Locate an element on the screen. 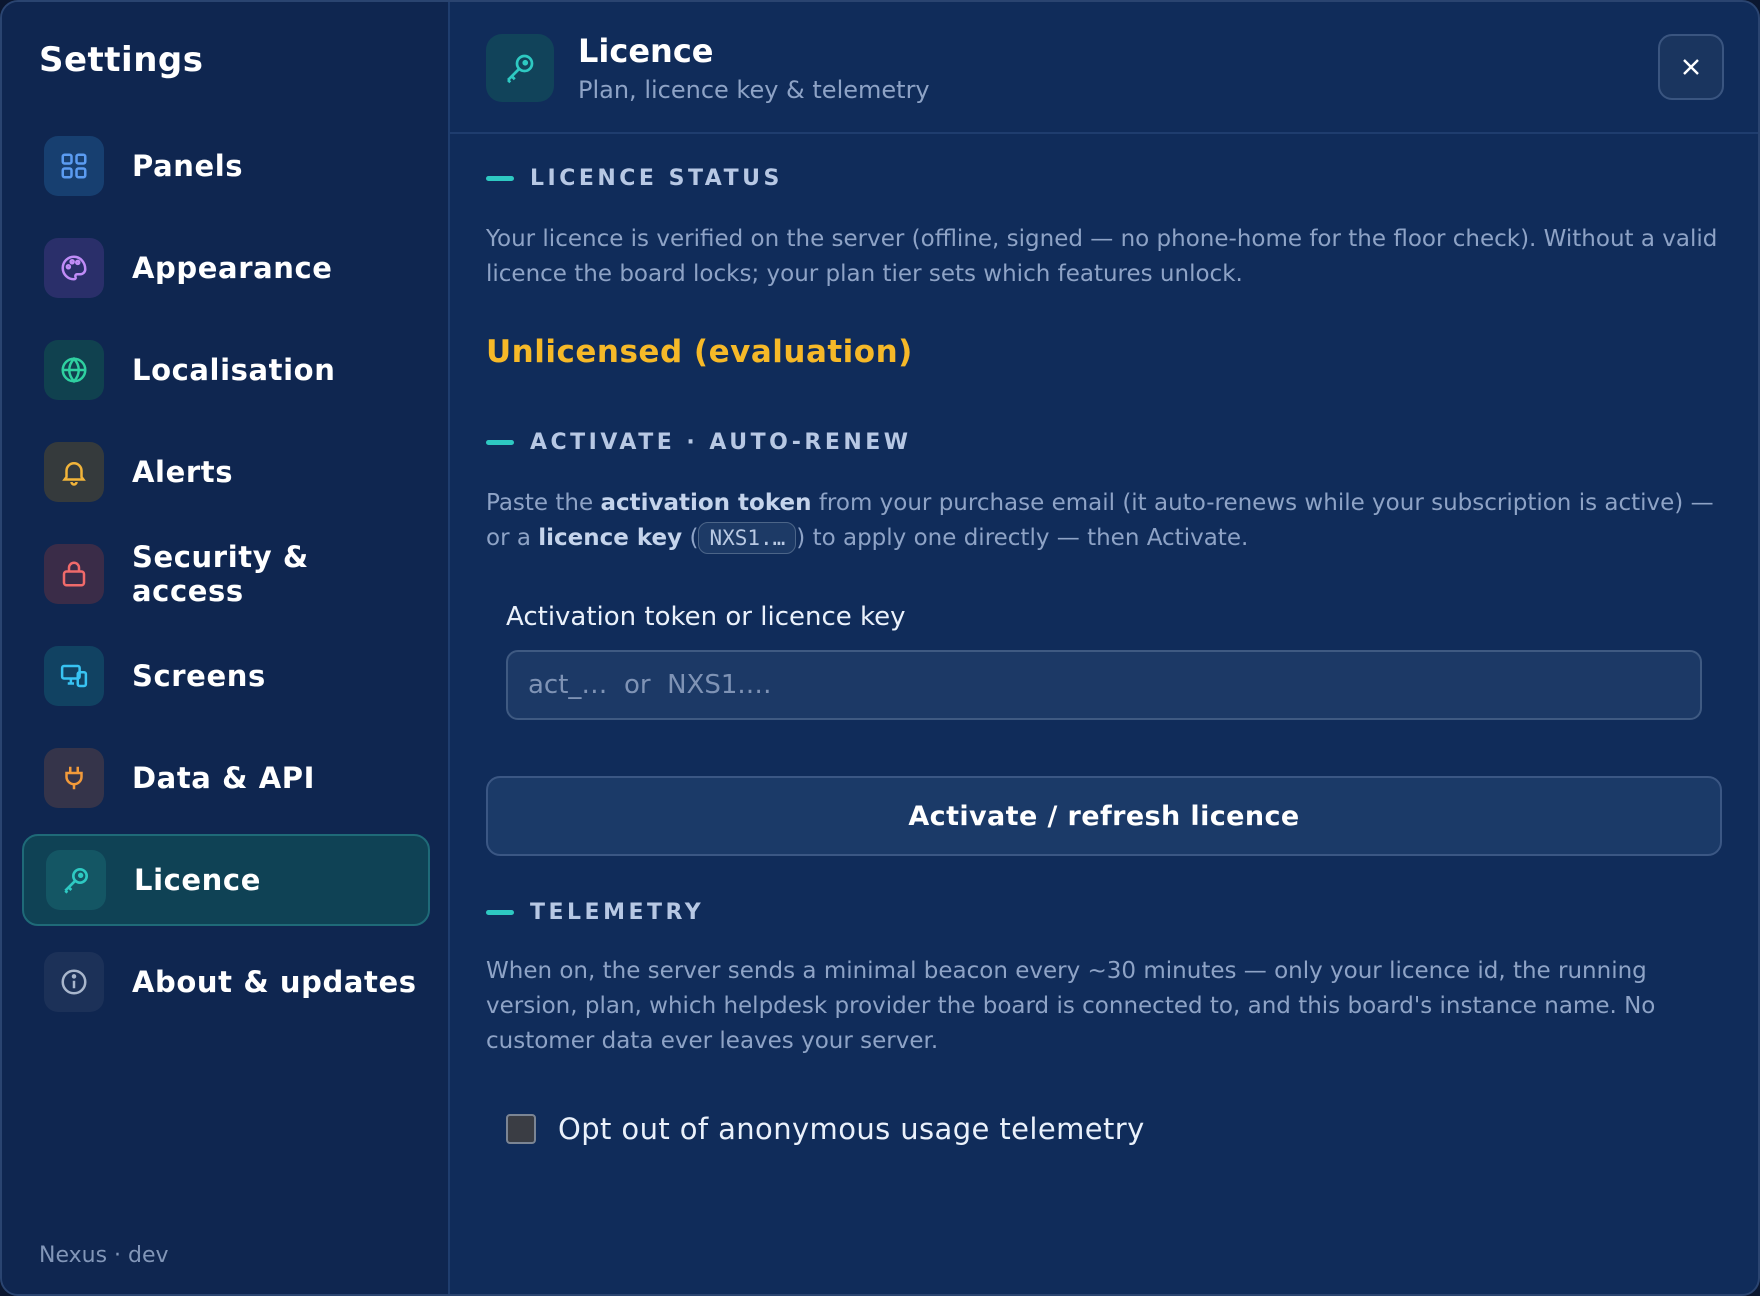  panel-header: Licence Plan, licence key & telemetry is located at coordinates (1104, 68).